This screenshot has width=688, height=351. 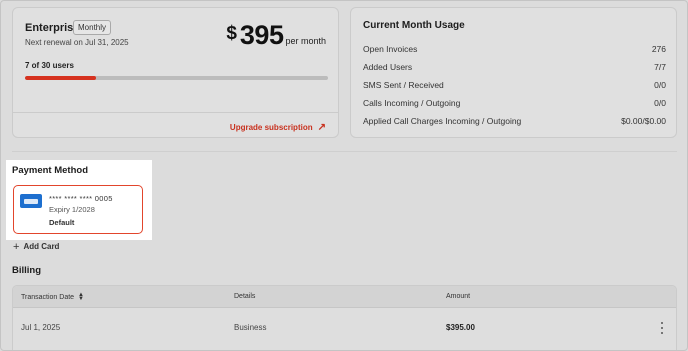 I want to click on transaction-date: Jul 1, 2025, so click(x=41, y=327).